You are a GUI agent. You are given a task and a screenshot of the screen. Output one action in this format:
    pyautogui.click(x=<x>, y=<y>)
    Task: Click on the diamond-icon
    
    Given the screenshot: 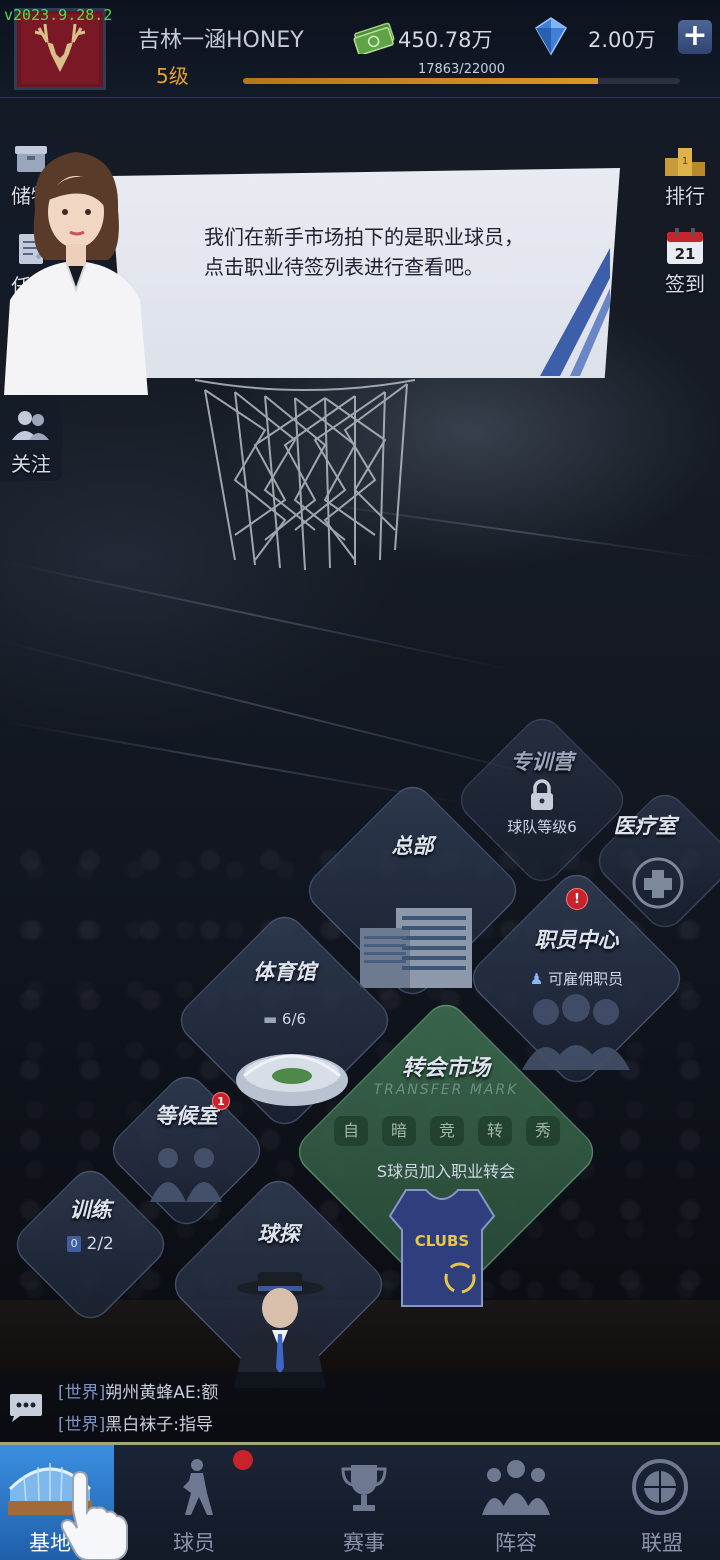 What is the action you would take?
    pyautogui.click(x=551, y=36)
    